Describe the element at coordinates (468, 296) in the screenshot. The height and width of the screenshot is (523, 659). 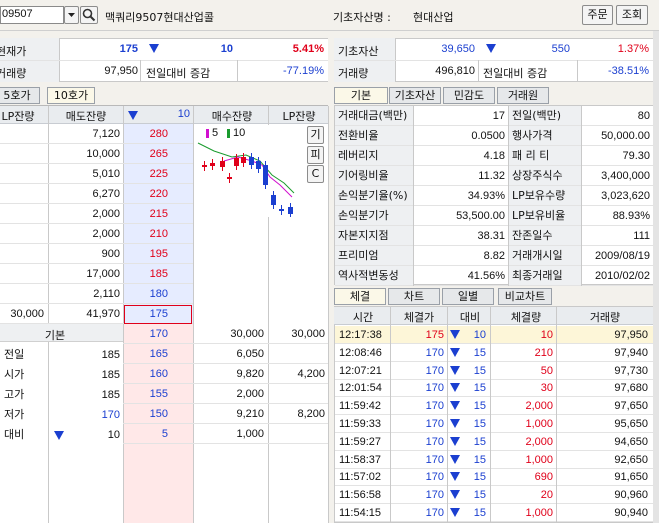
I see `tab-daily: 일별` at that location.